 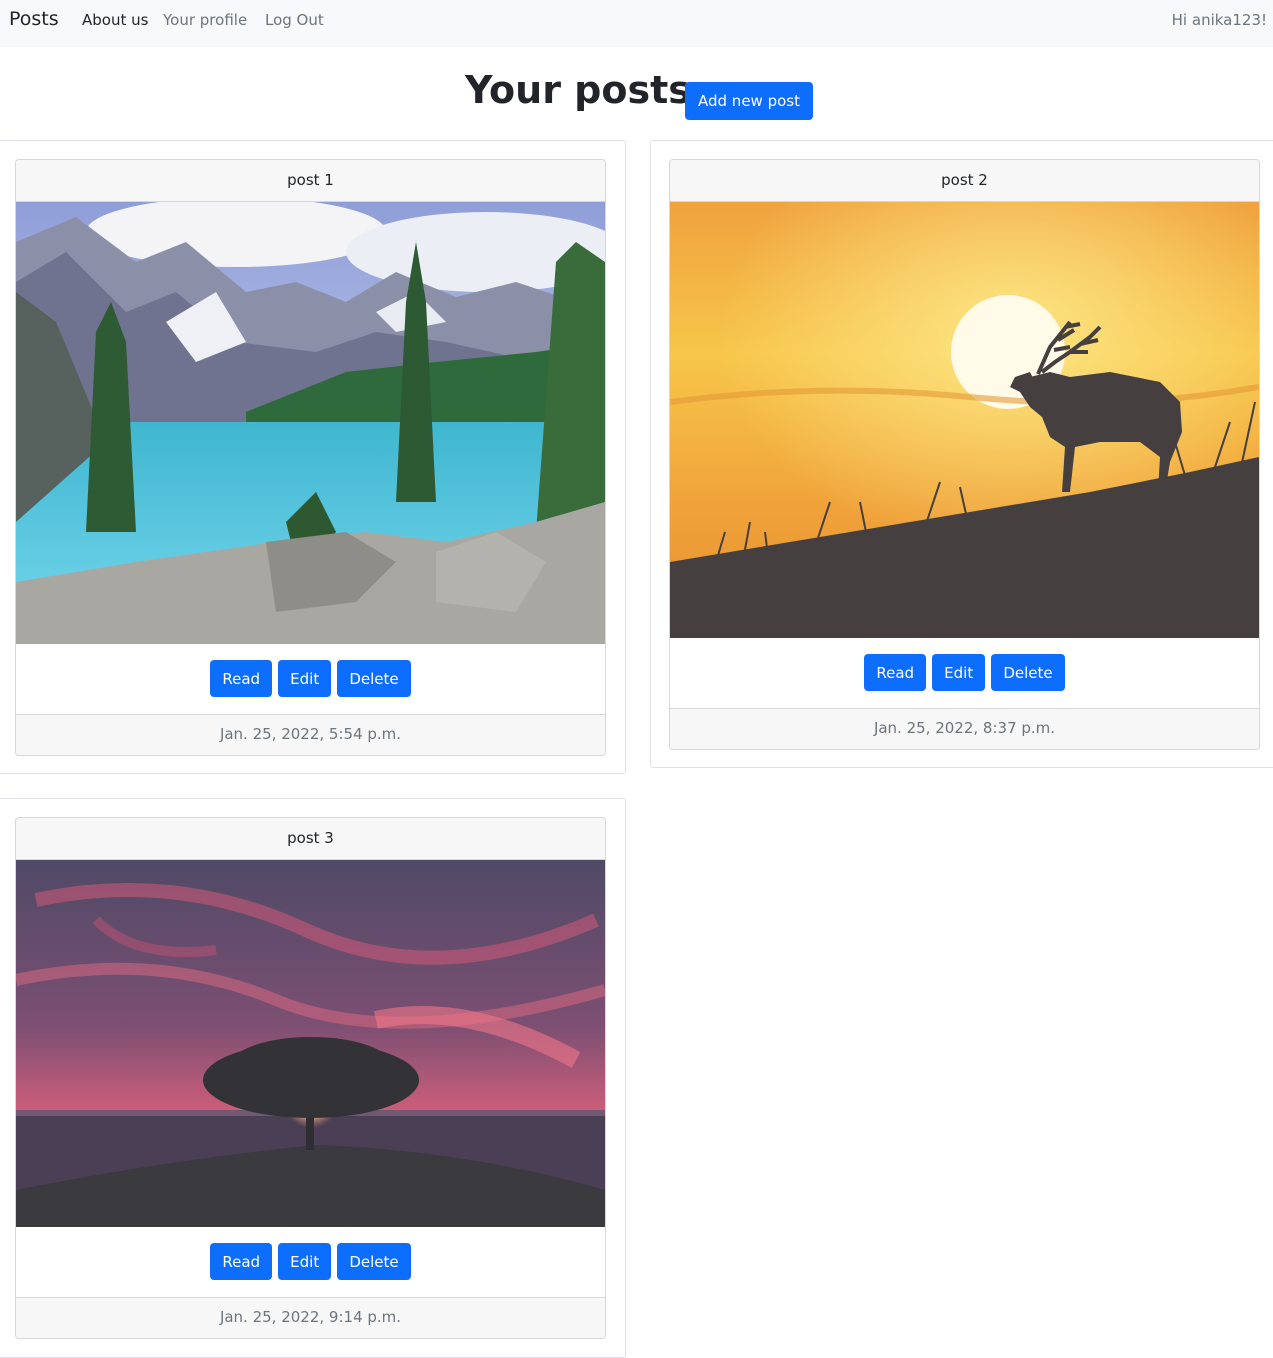 I want to click on brand-link: Posts, so click(x=34, y=19).